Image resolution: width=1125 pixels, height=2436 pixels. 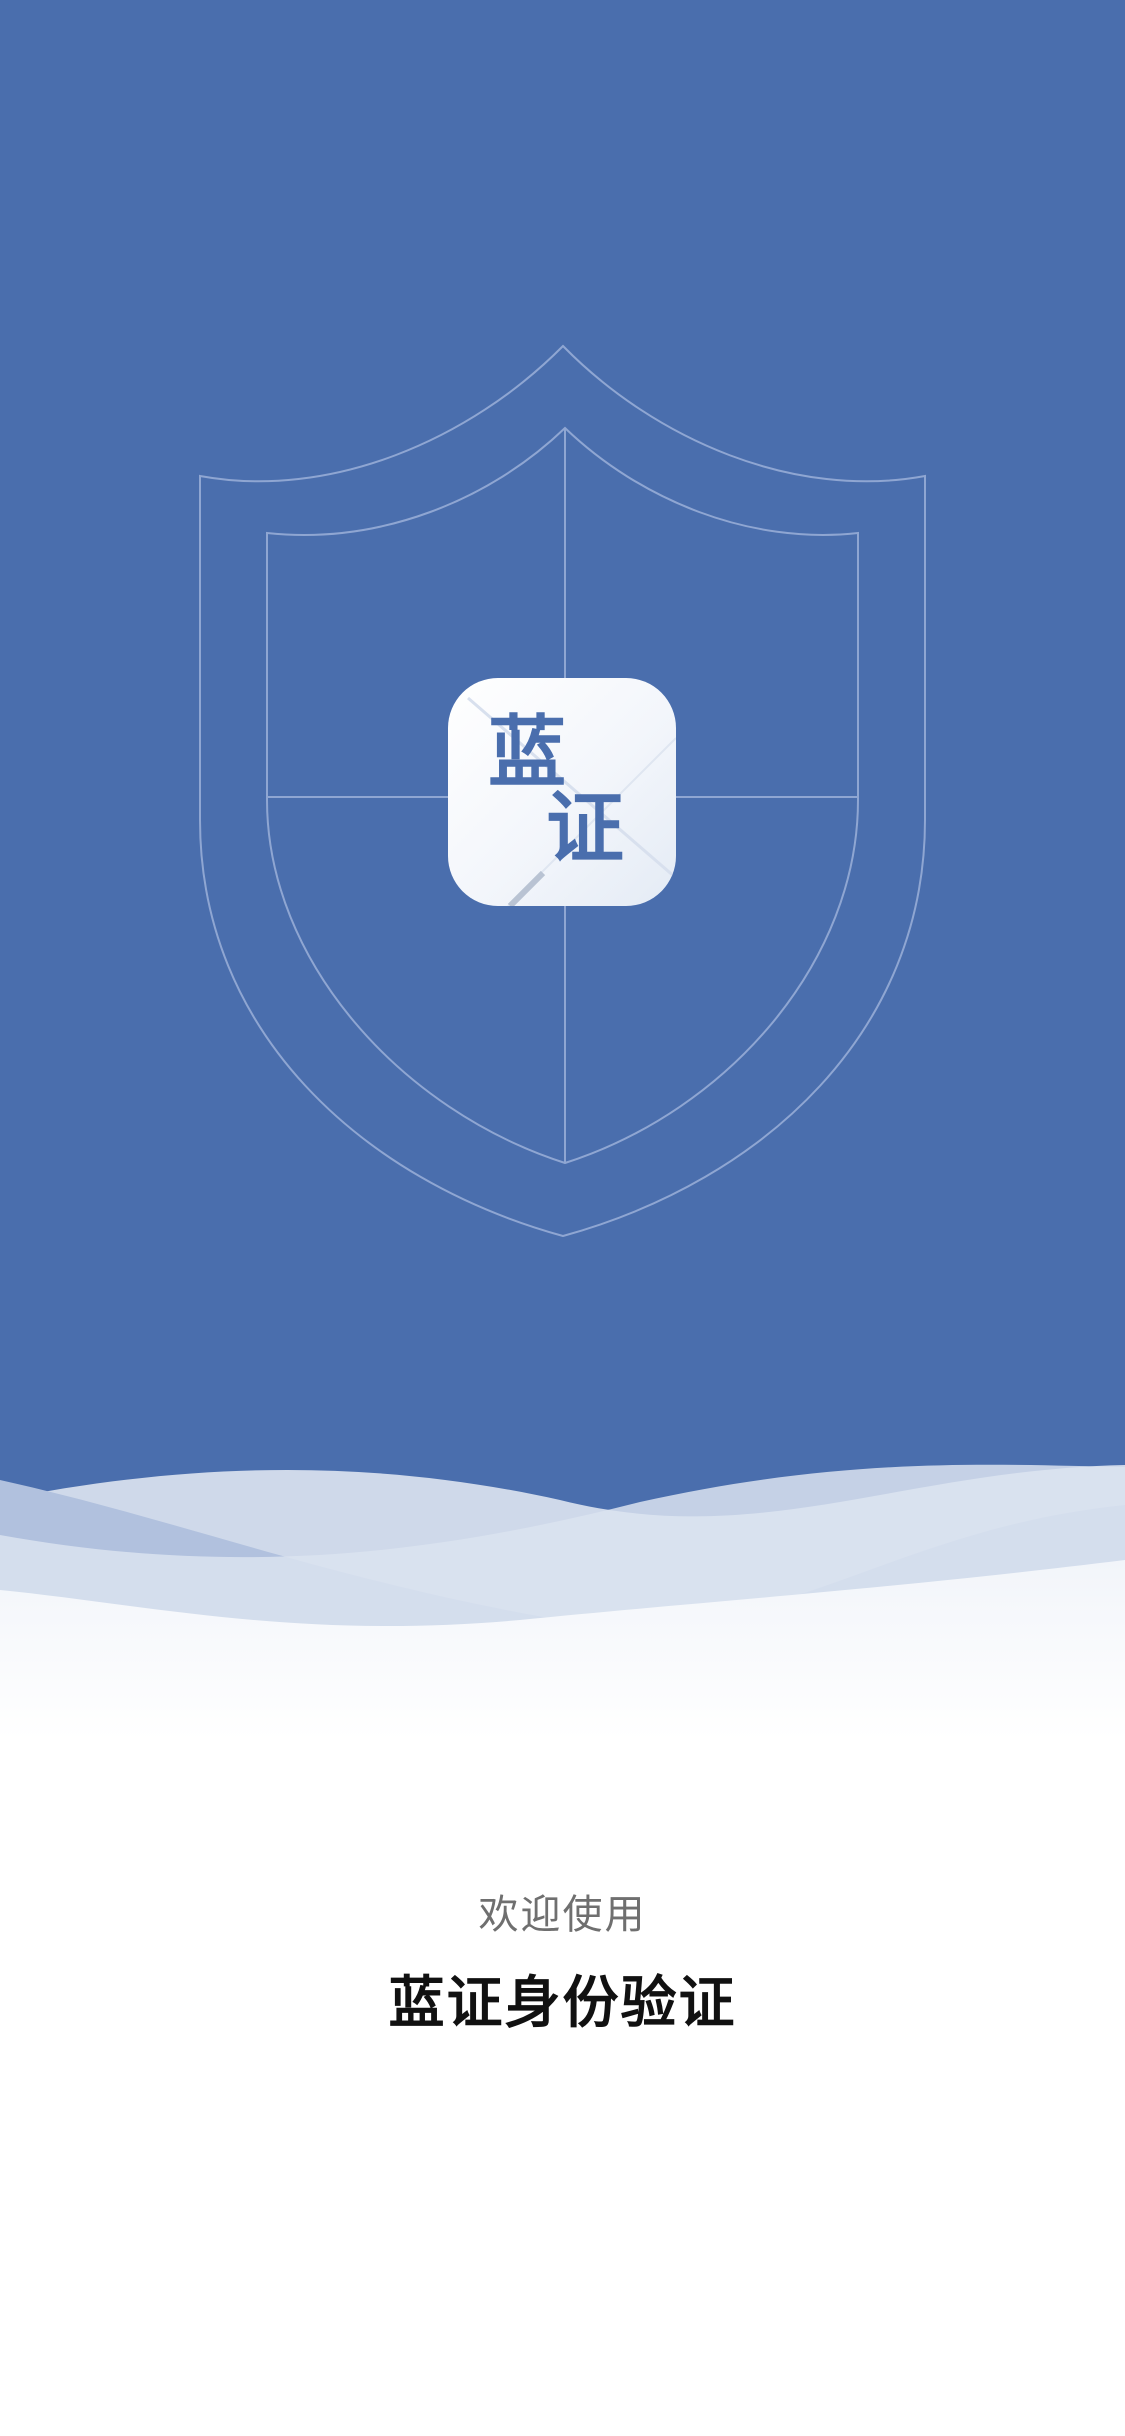 I want to click on app-logo-icon: 蓝 证, so click(x=562, y=792).